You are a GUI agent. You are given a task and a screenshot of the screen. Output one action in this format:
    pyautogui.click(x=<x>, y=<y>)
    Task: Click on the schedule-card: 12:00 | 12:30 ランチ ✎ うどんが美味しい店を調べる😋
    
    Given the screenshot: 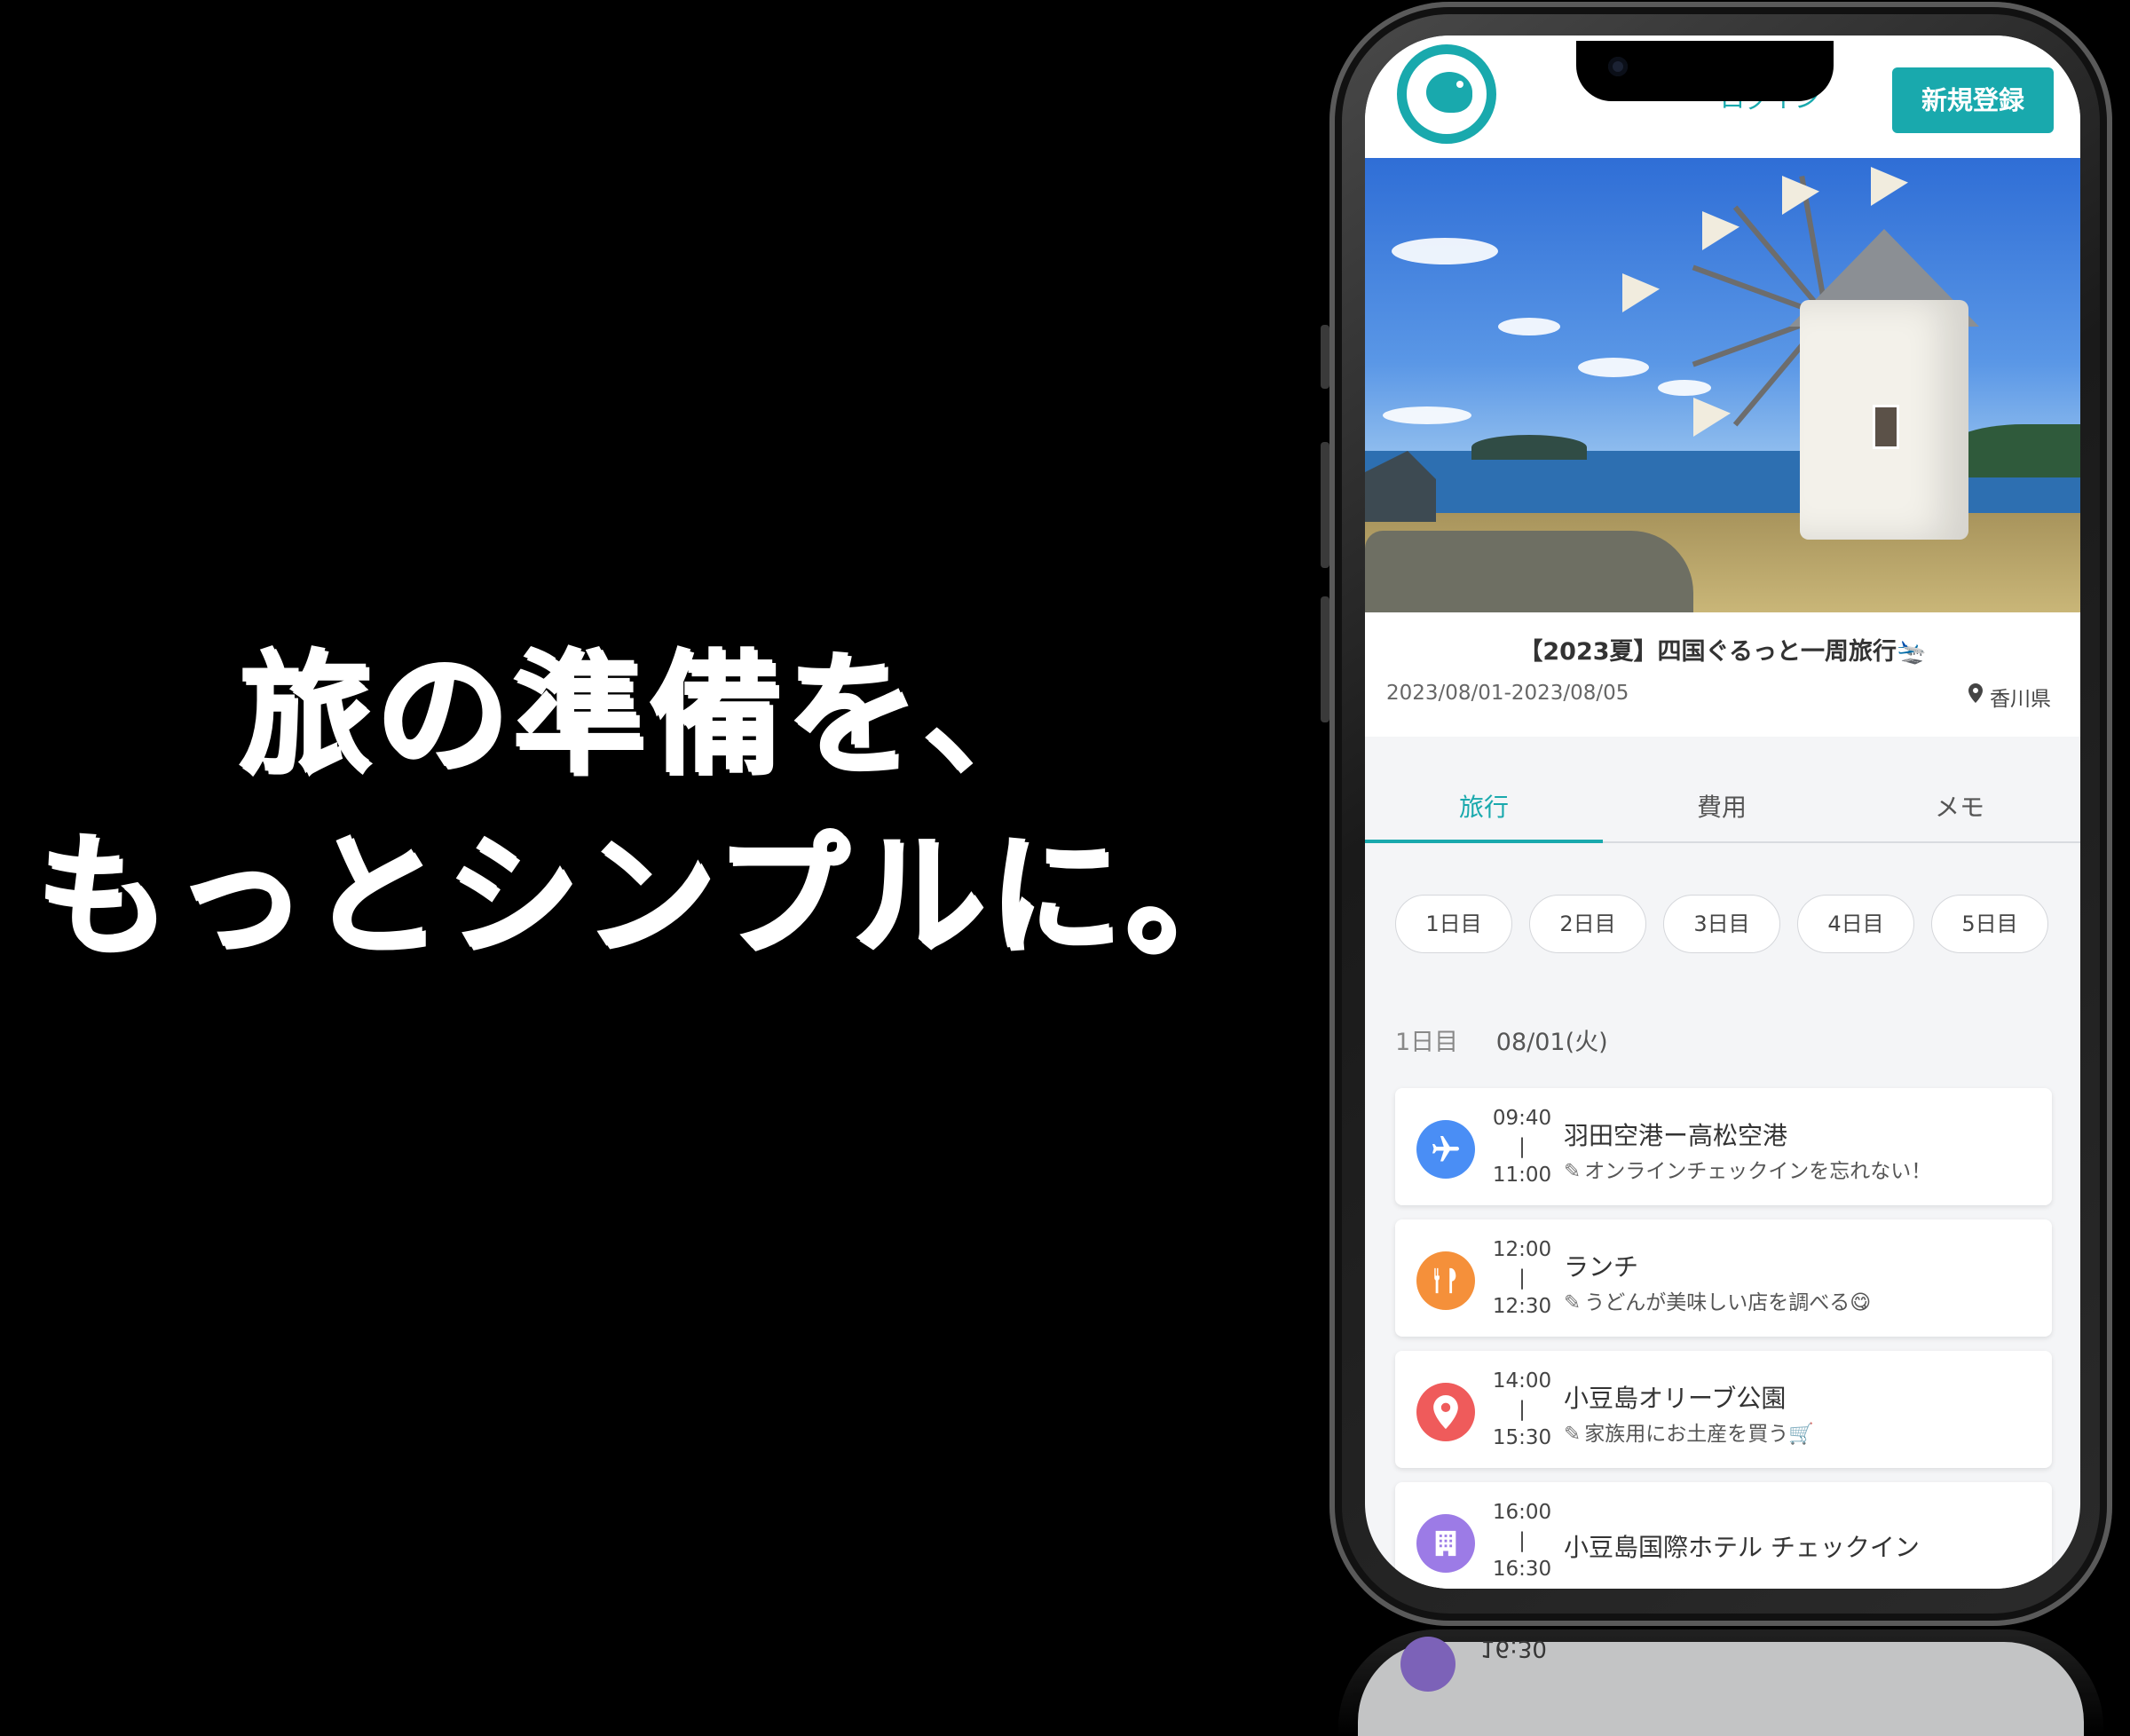 What is the action you would take?
    pyautogui.click(x=1723, y=1278)
    